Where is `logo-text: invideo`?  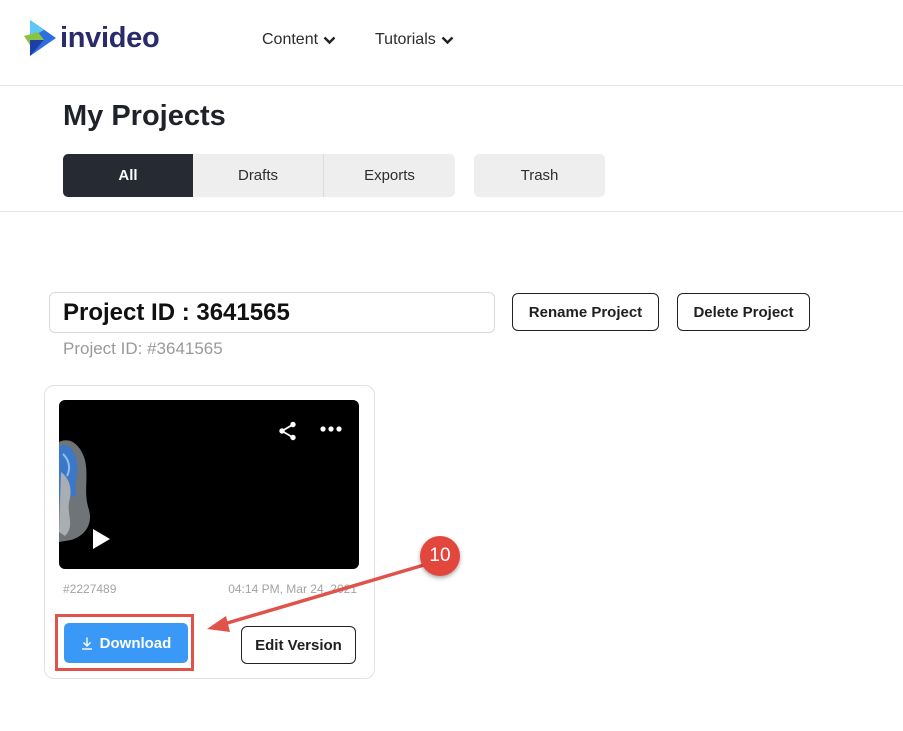
logo-text: invideo is located at coordinates (110, 37).